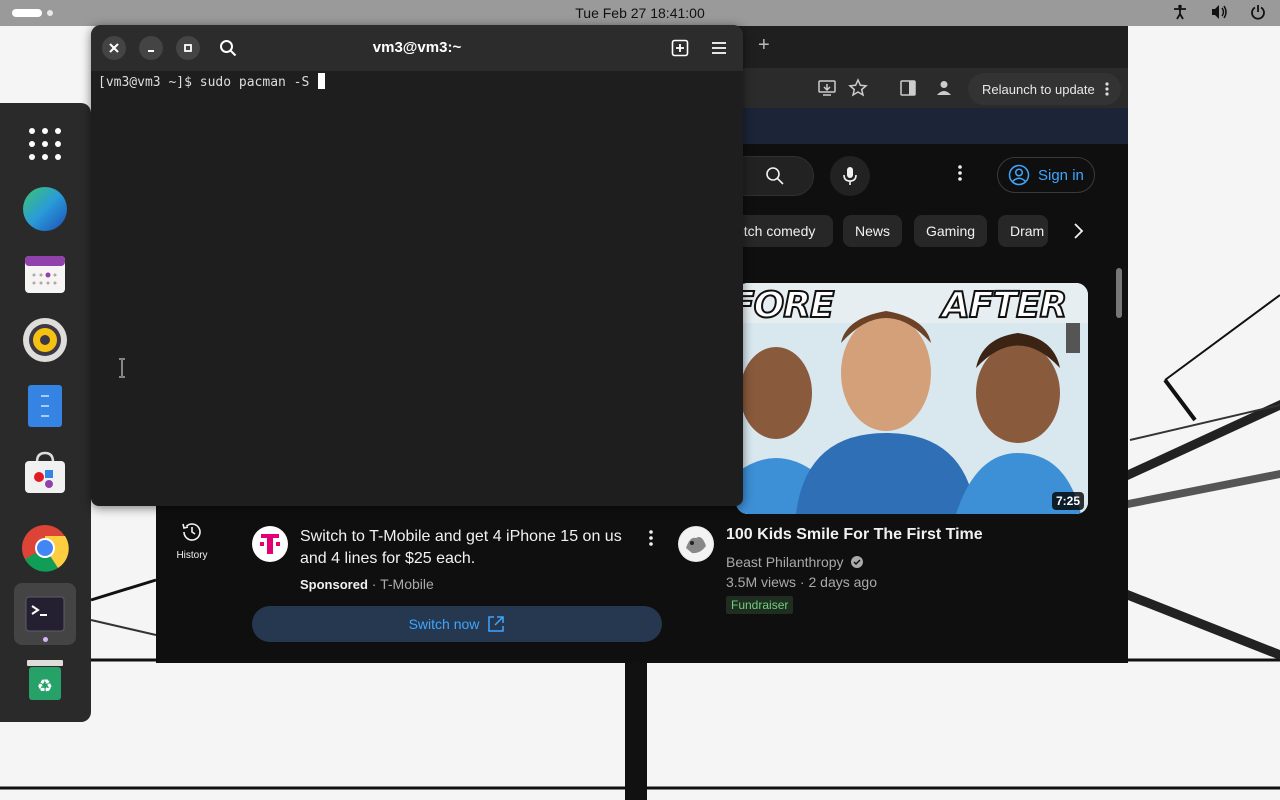 The height and width of the screenshot is (800, 1280). Describe the element at coordinates (1019, 175) in the screenshot. I see `account-icon` at that location.